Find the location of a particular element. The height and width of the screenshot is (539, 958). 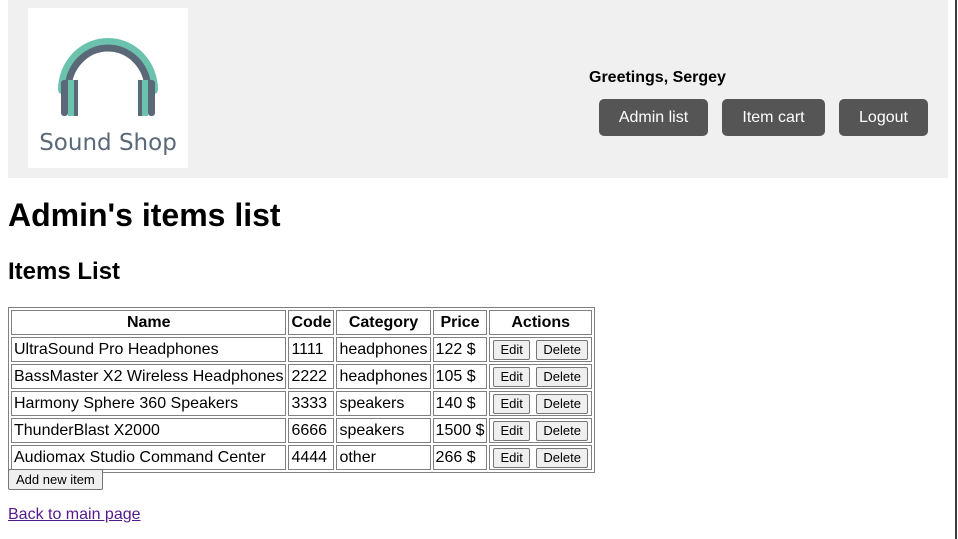

item-code: 2222 is located at coordinates (311, 376).